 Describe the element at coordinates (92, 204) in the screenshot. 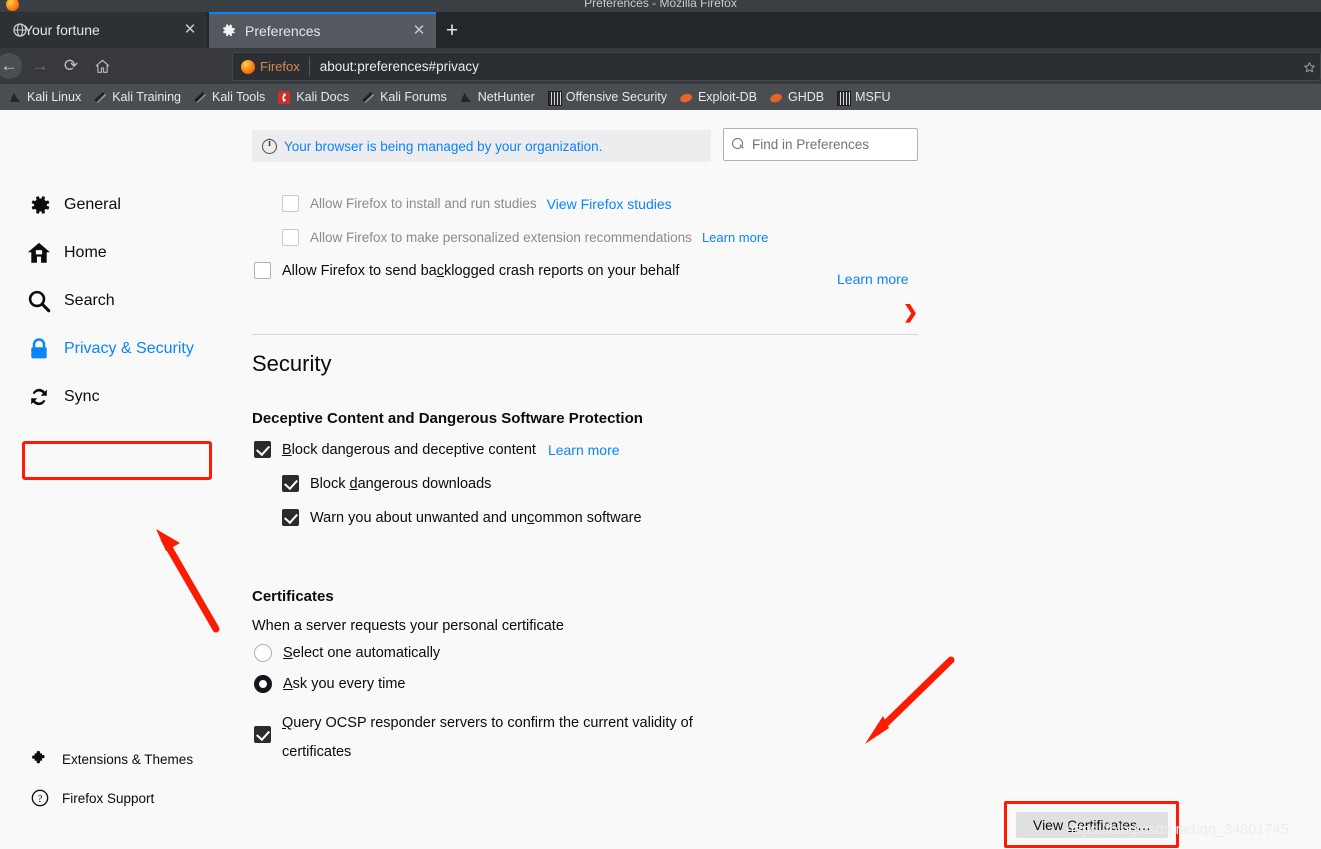

I see `sidebar-item-label: General` at that location.